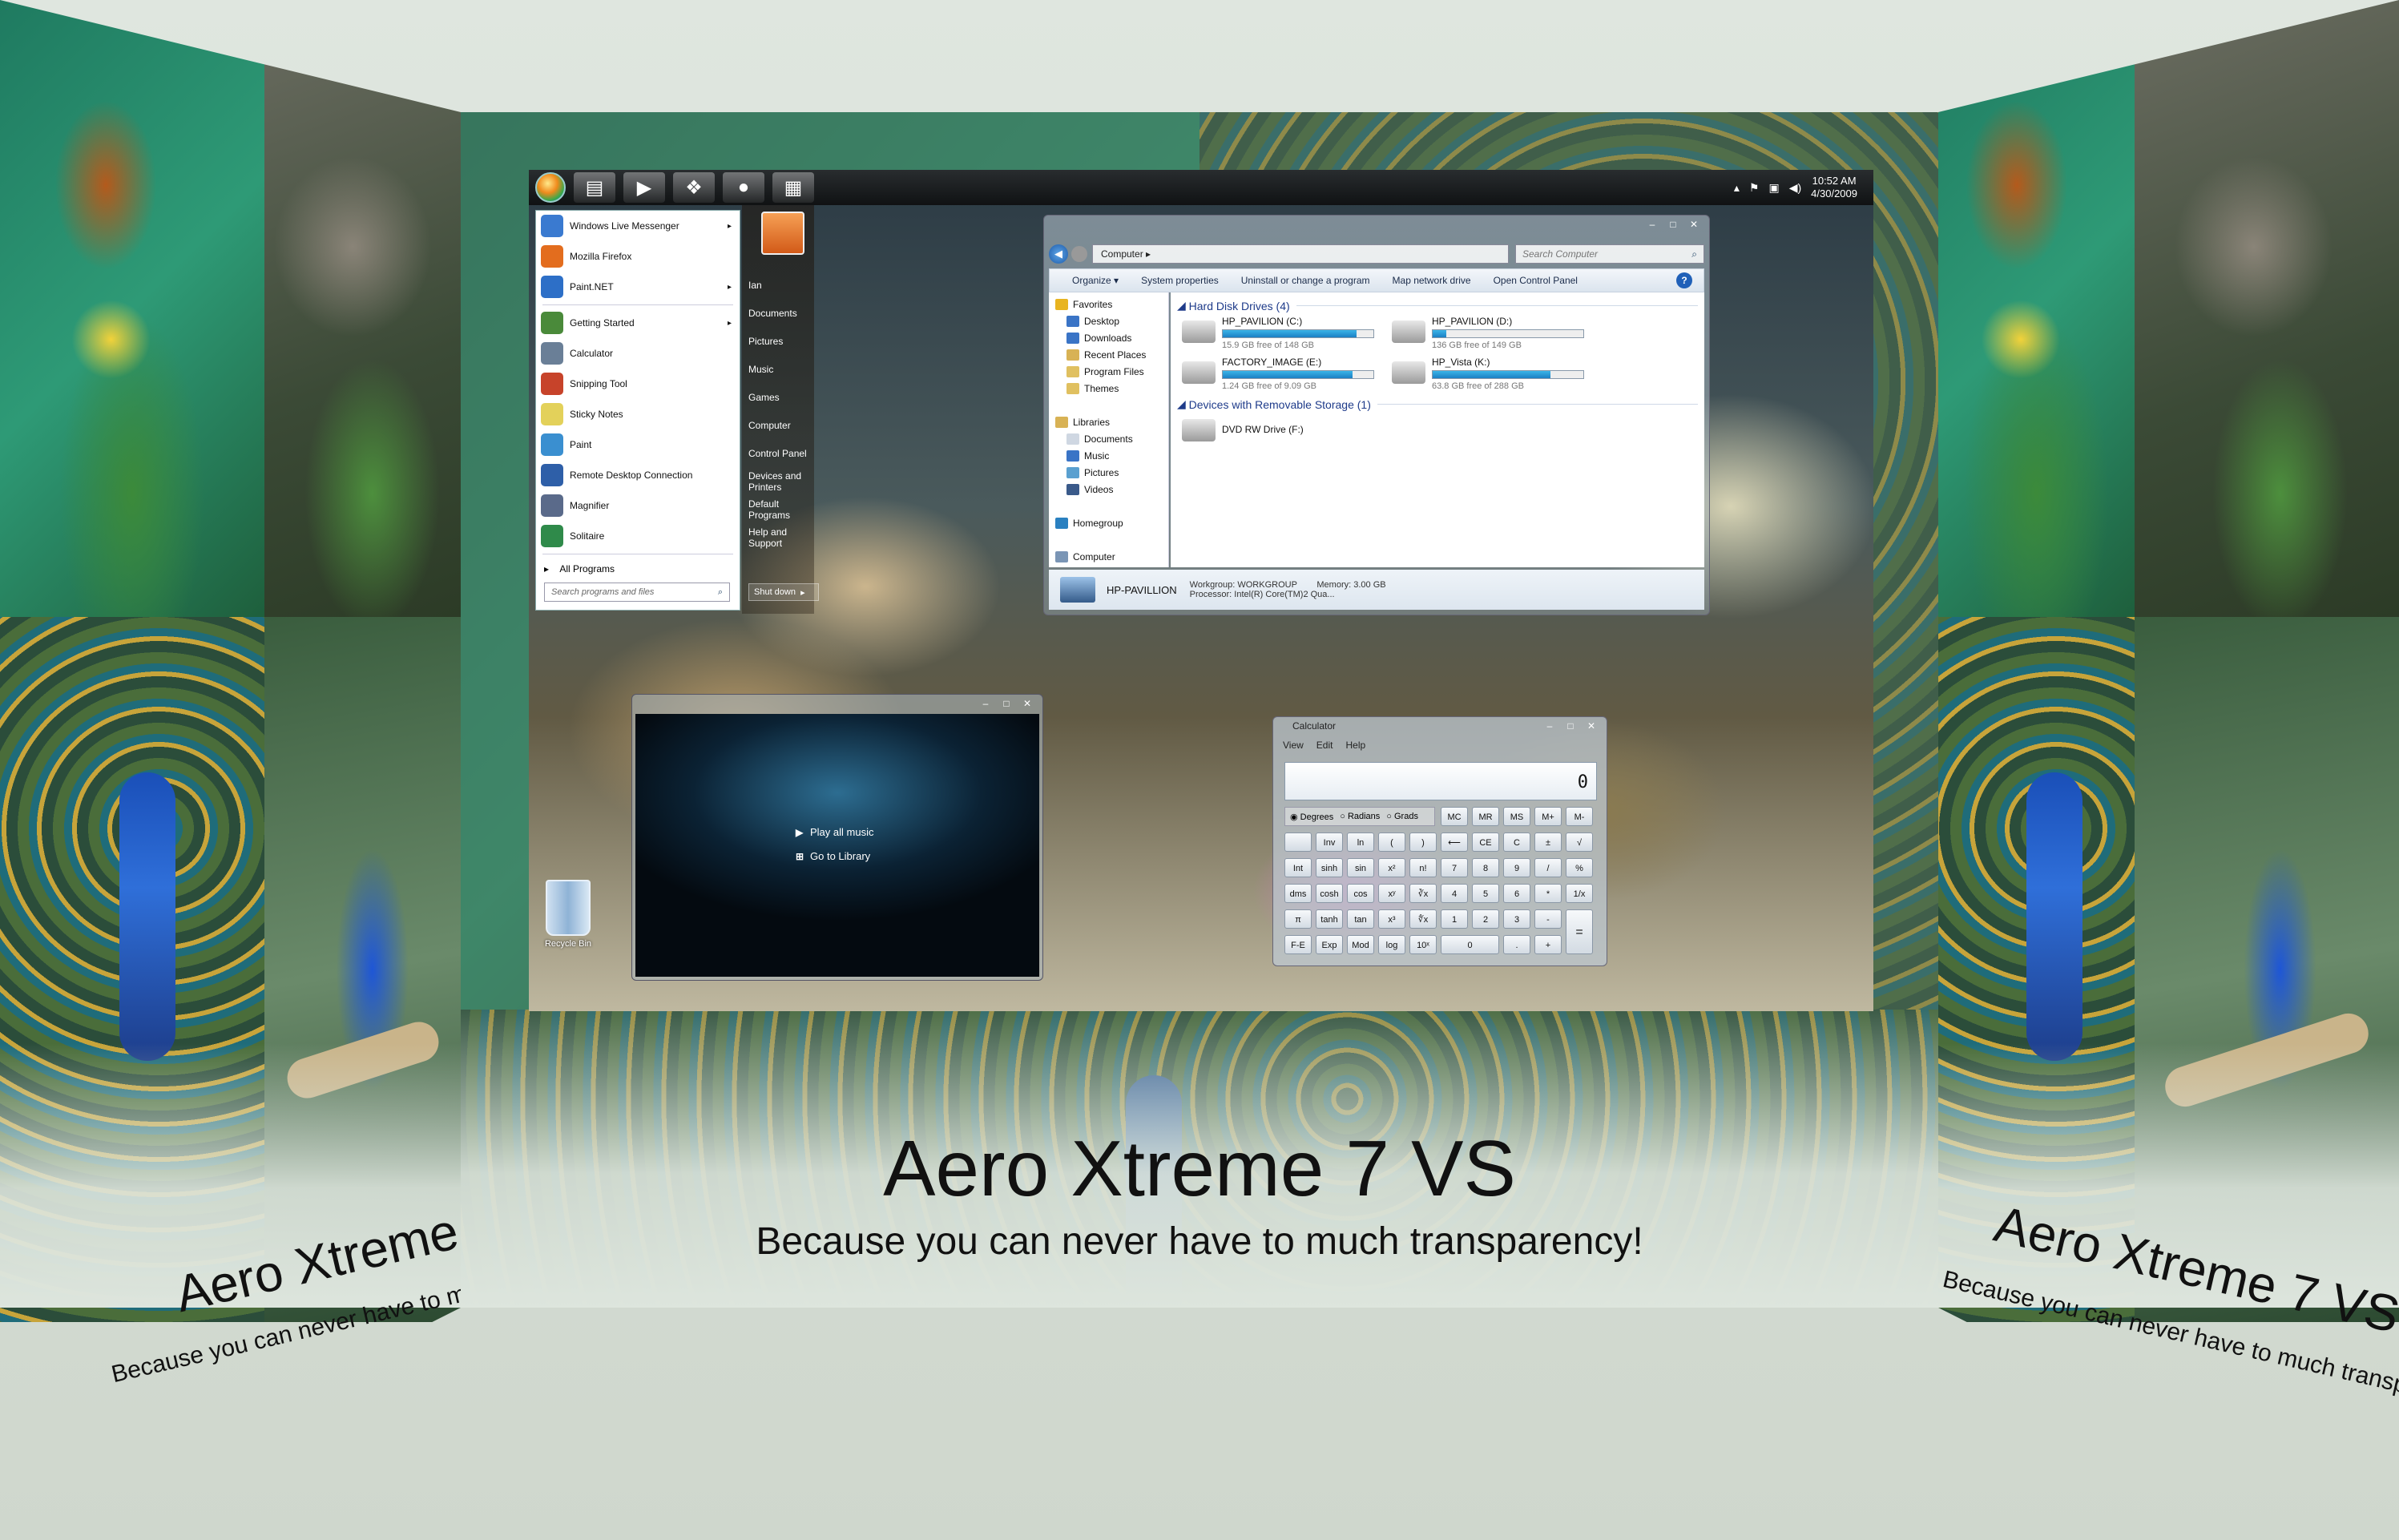  I want to click on all-programs-button: ▸ All Programs, so click(638, 569).